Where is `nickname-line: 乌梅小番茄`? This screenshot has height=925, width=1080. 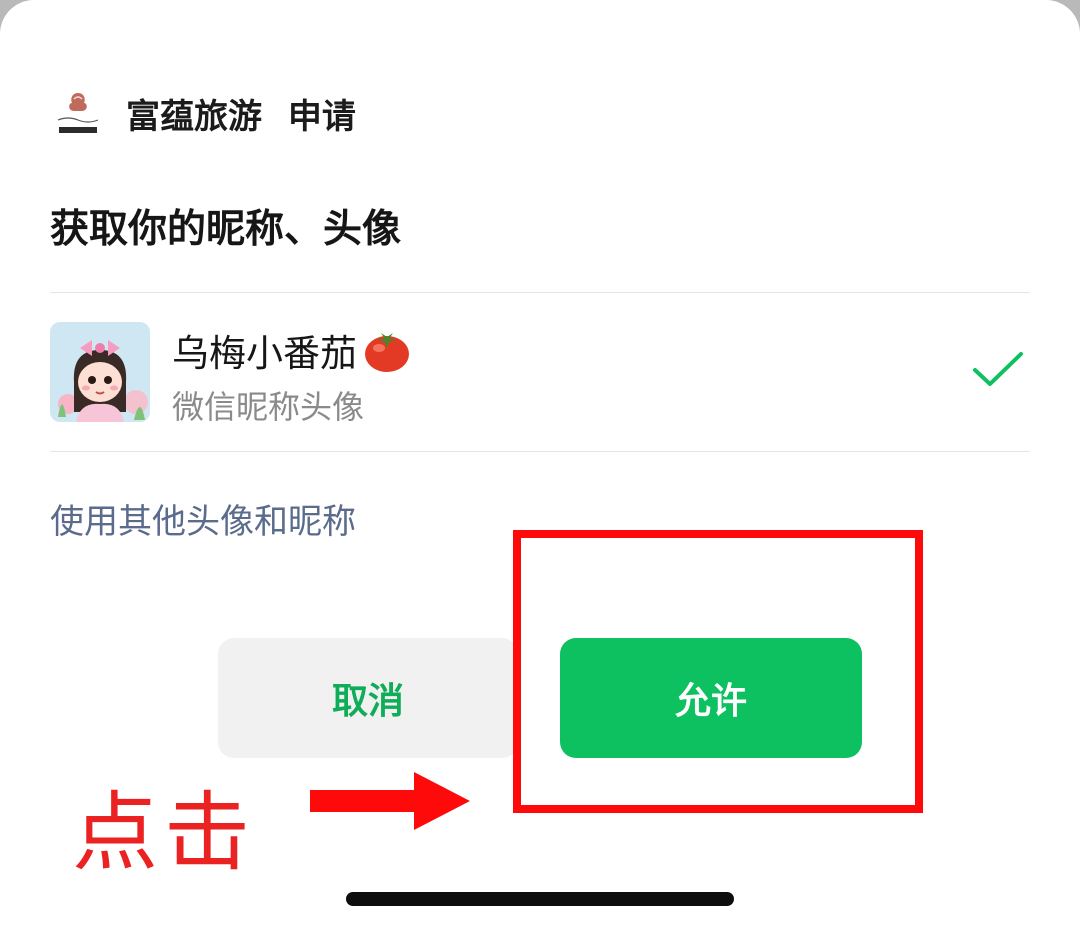 nickname-line: 乌梅小番茄 is located at coordinates (292, 350).